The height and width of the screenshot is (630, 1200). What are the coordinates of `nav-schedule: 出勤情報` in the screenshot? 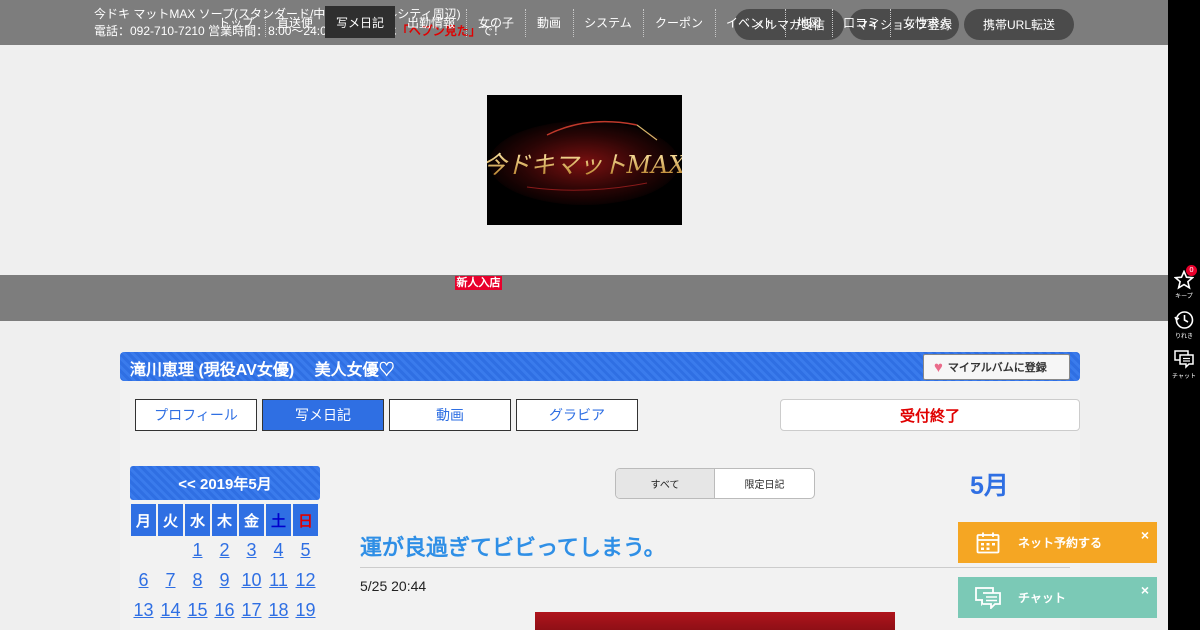 It's located at (431, 22).